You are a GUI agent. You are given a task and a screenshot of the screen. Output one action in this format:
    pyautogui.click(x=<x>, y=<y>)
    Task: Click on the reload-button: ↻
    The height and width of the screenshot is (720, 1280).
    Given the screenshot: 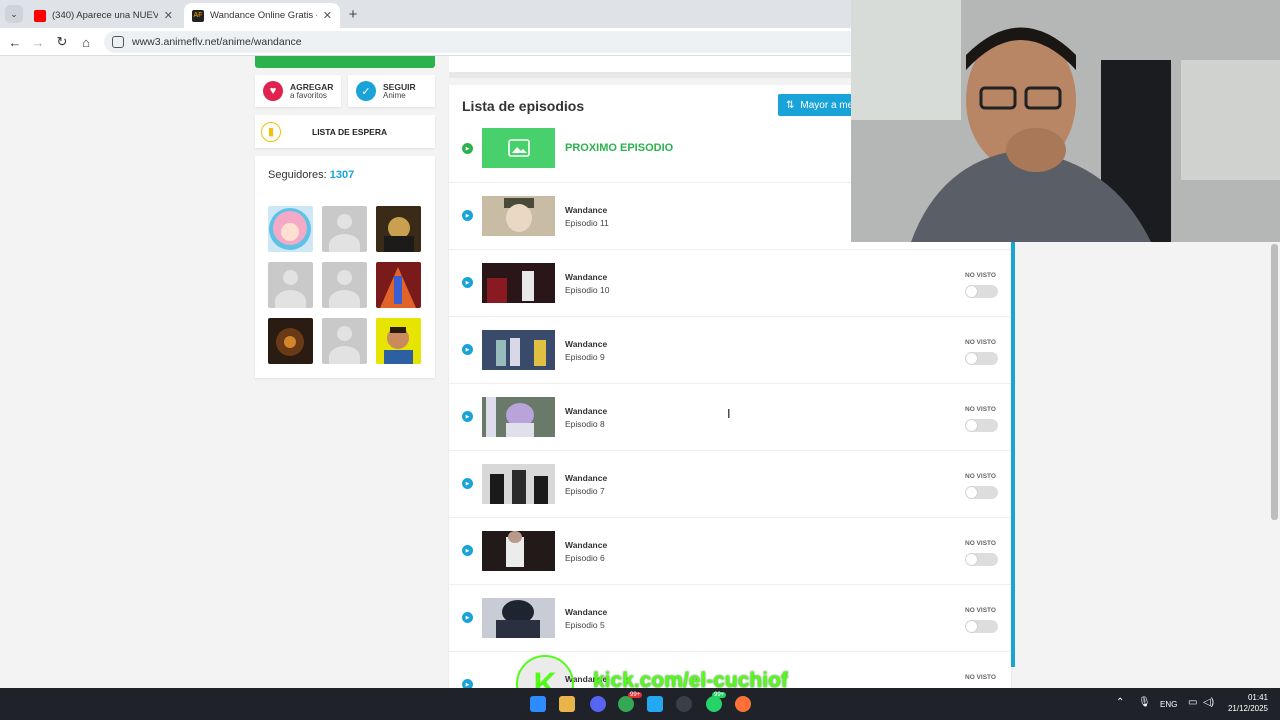 What is the action you would take?
    pyautogui.click(x=62, y=42)
    